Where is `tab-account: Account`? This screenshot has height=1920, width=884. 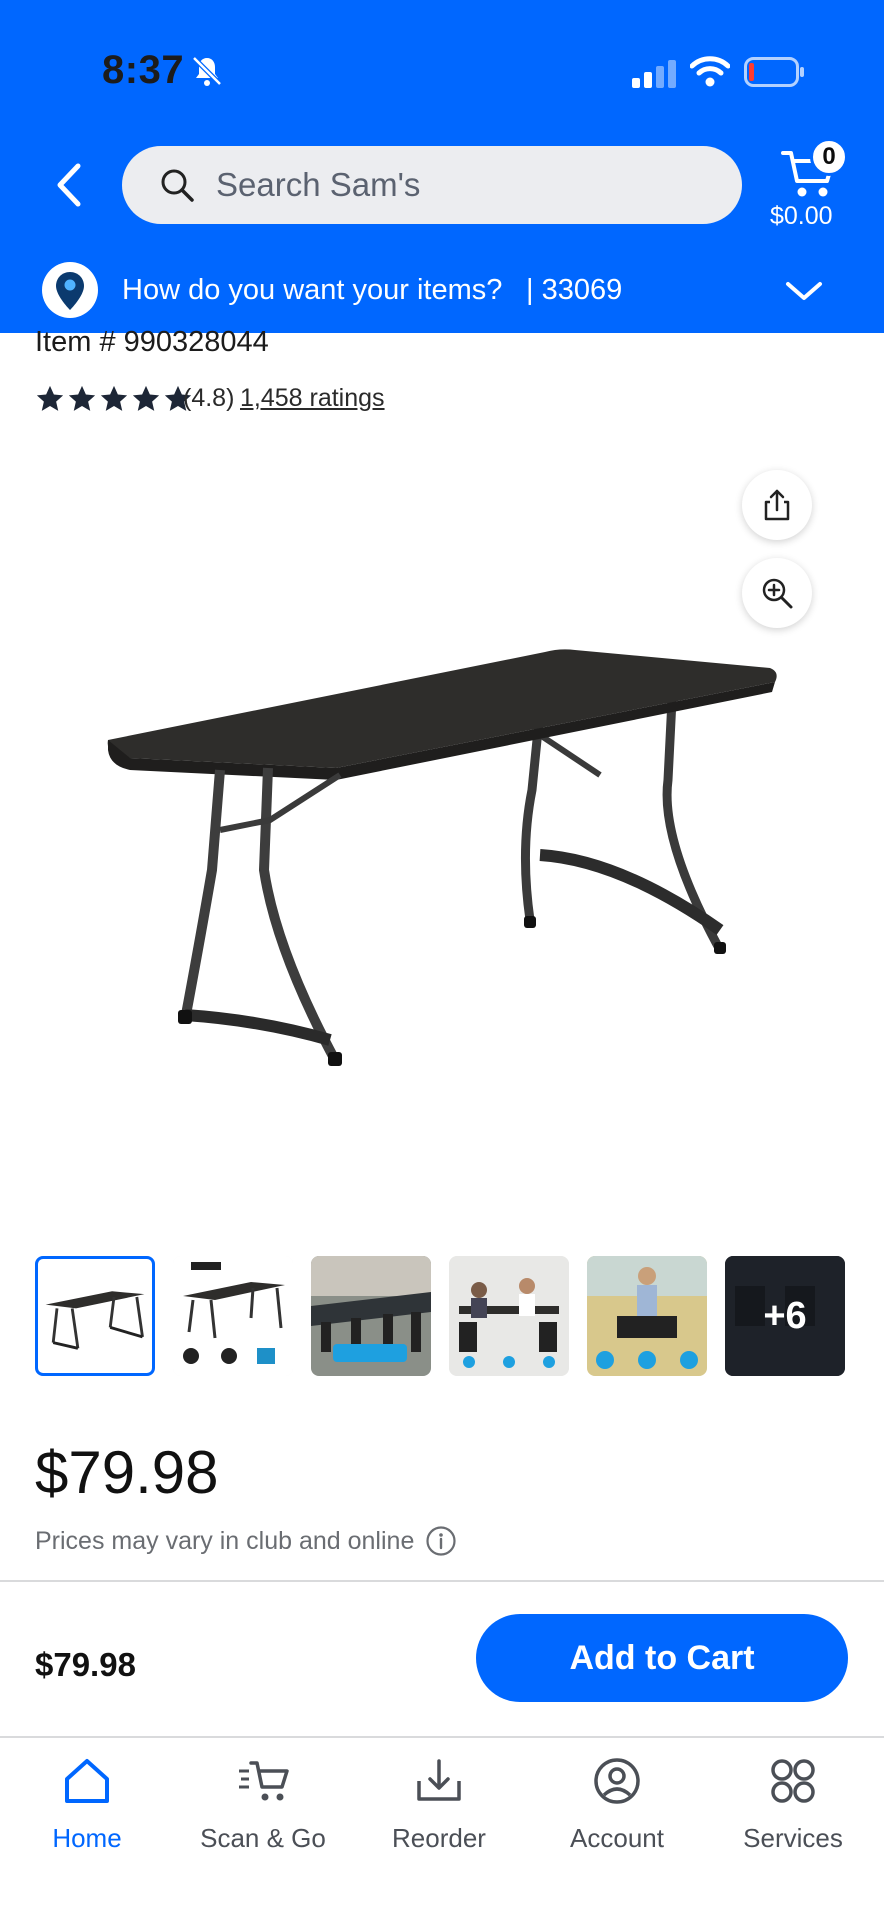
tab-account: Account is located at coordinates (617, 1804).